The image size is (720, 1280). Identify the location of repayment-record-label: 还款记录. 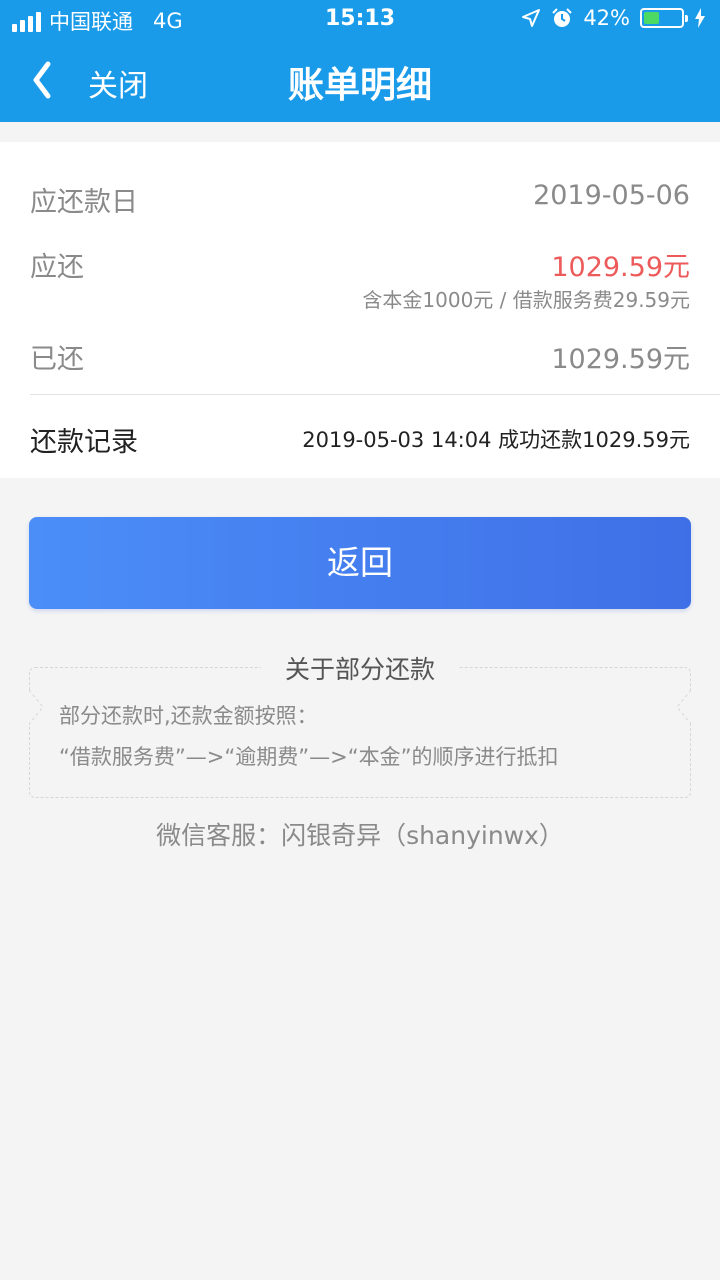
(84, 442).